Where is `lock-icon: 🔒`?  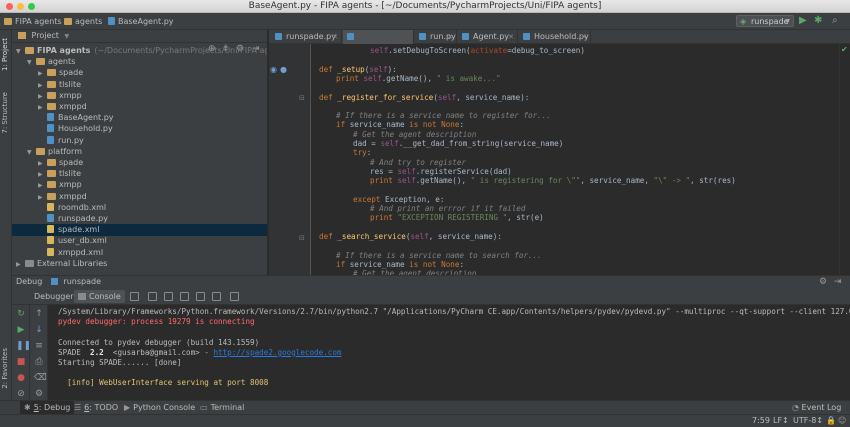 lock-icon: 🔒 is located at coordinates (831, 421).